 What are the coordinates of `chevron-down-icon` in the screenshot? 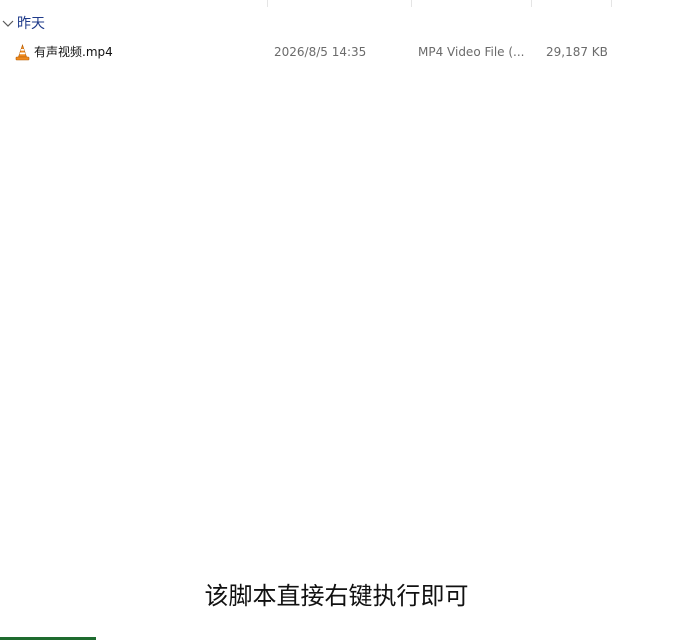 It's located at (8, 24).